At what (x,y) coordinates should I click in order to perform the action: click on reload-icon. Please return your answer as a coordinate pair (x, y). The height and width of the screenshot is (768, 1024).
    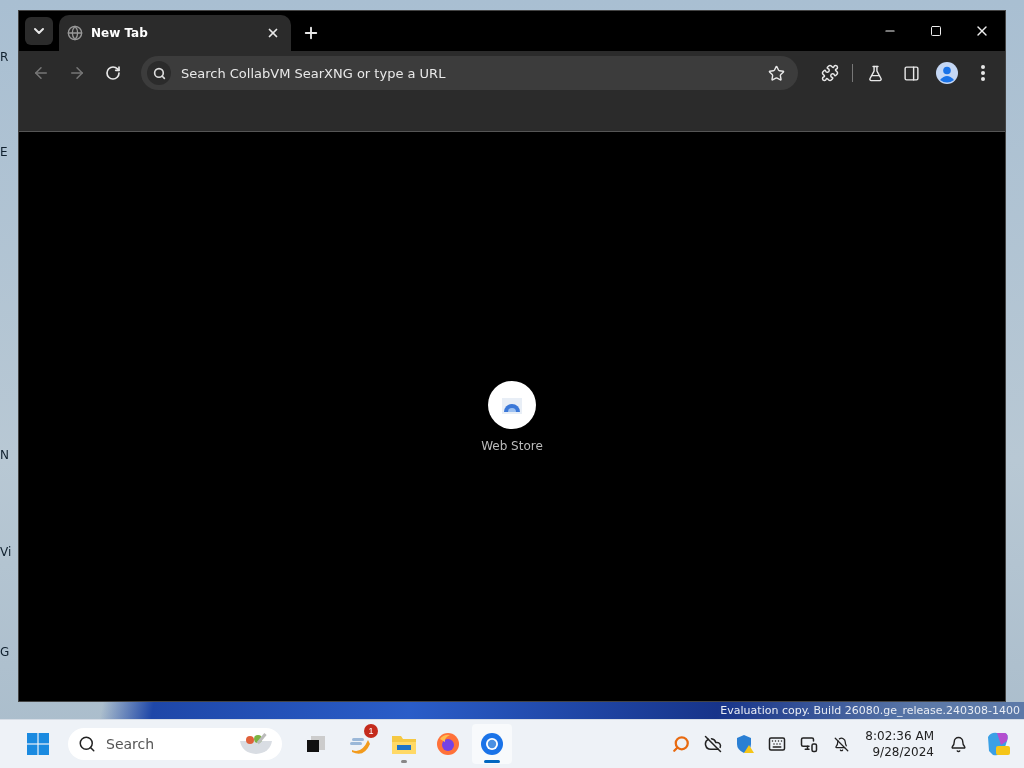
    Looking at the image, I should click on (113, 73).